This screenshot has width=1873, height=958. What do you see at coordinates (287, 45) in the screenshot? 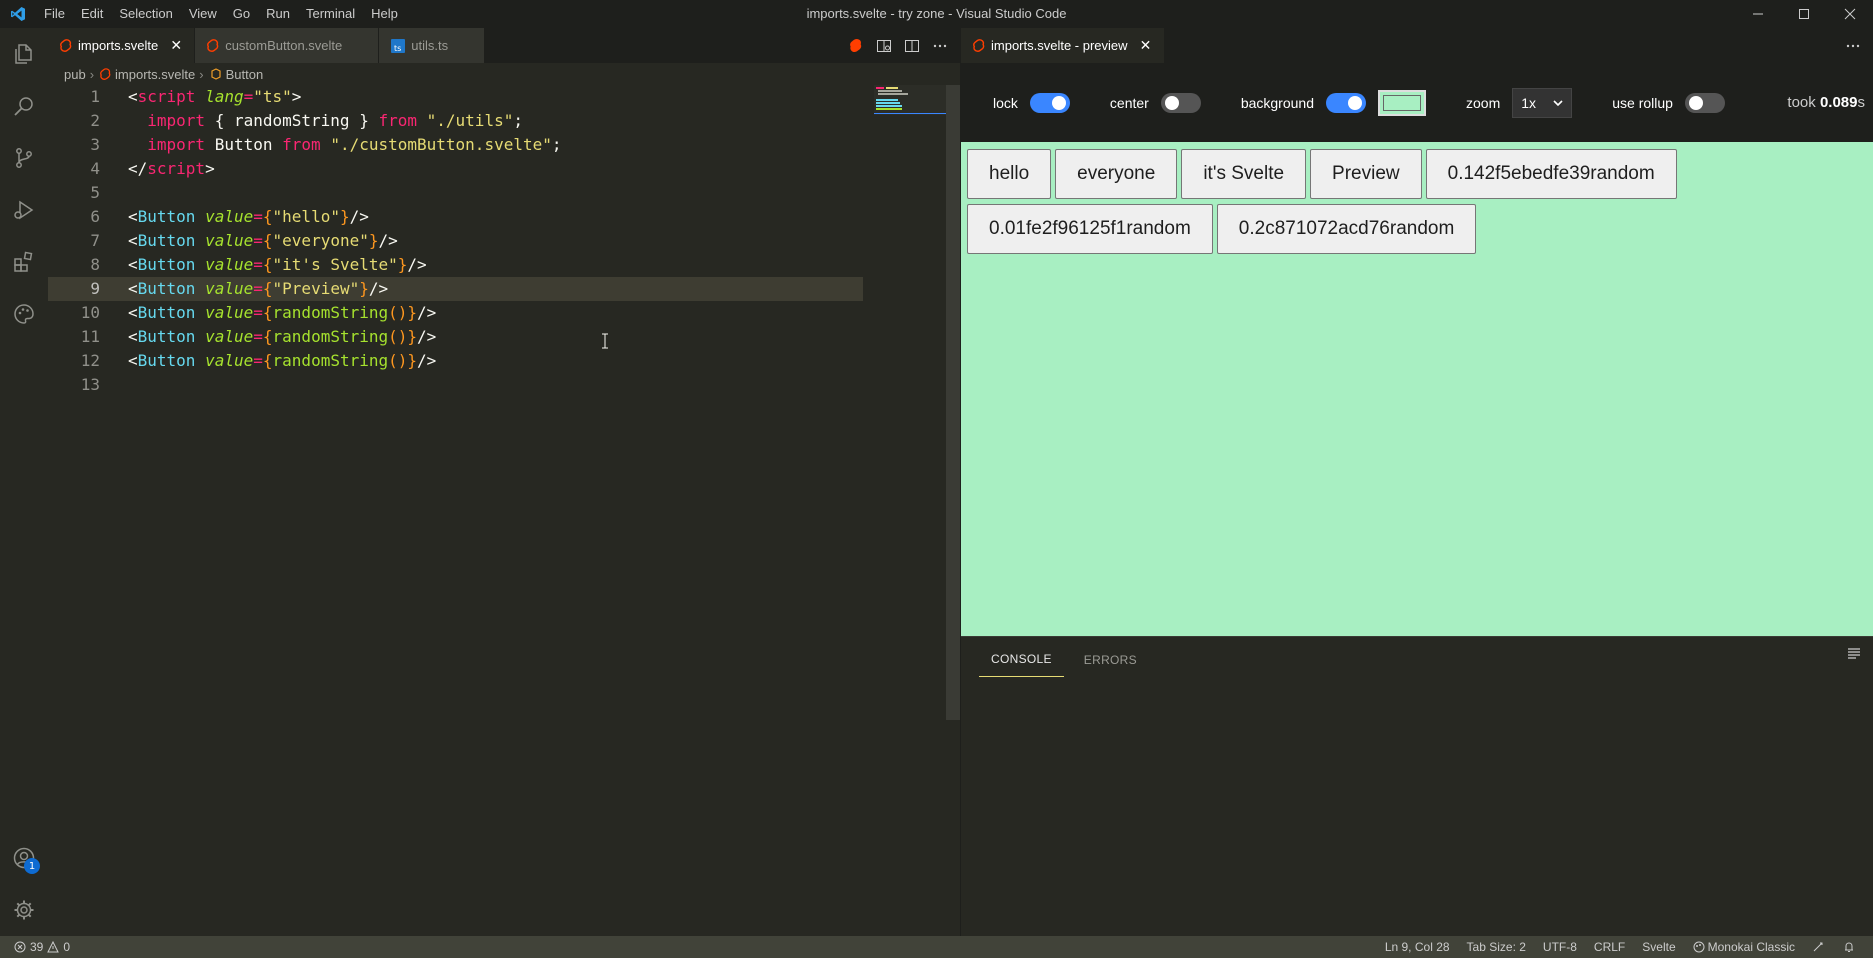
I see `tab-custombutton-svelte: customButton.svelte ✕` at bounding box center [287, 45].